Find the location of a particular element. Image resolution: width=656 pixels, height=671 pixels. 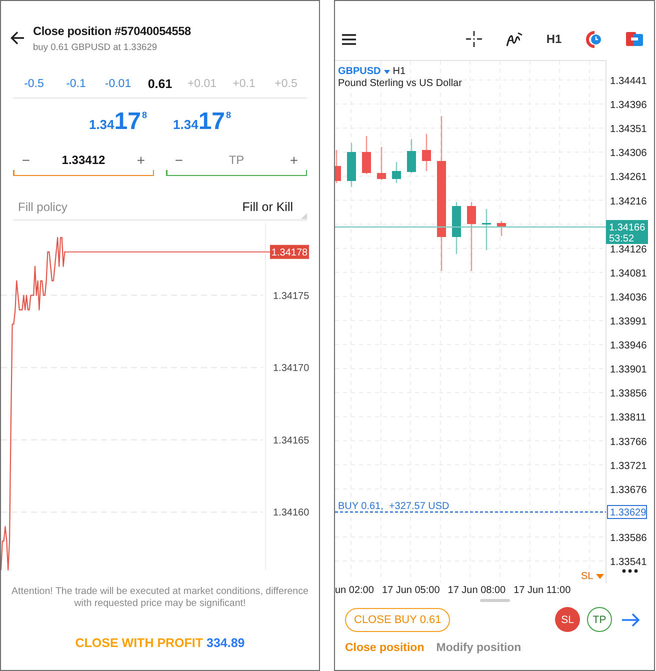

price-axis-label: 1.33946 is located at coordinates (628, 346).